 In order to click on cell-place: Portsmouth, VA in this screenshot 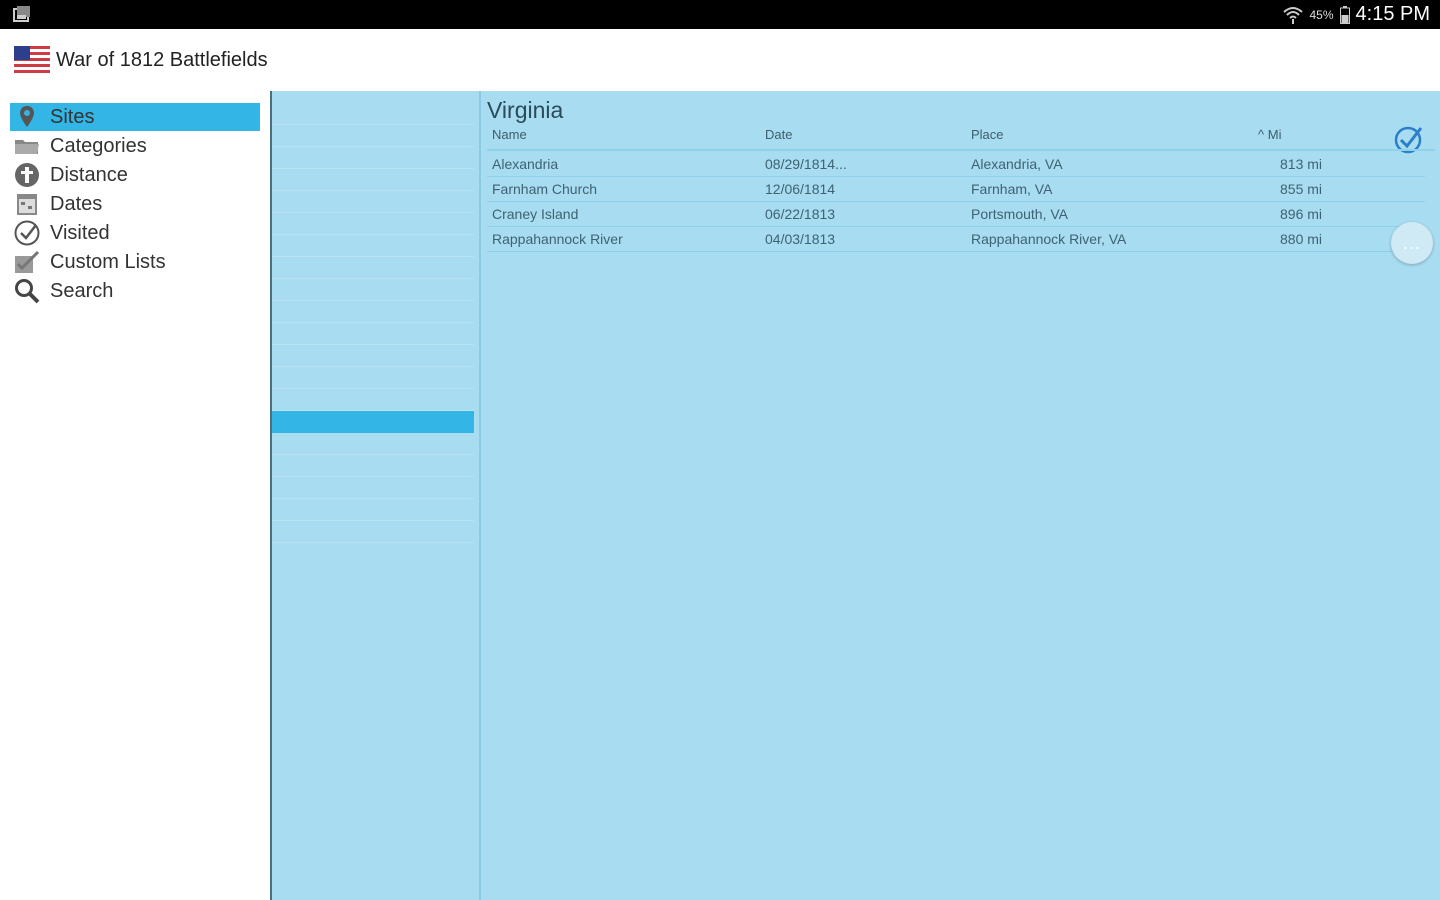, I will do `click(1020, 214)`.